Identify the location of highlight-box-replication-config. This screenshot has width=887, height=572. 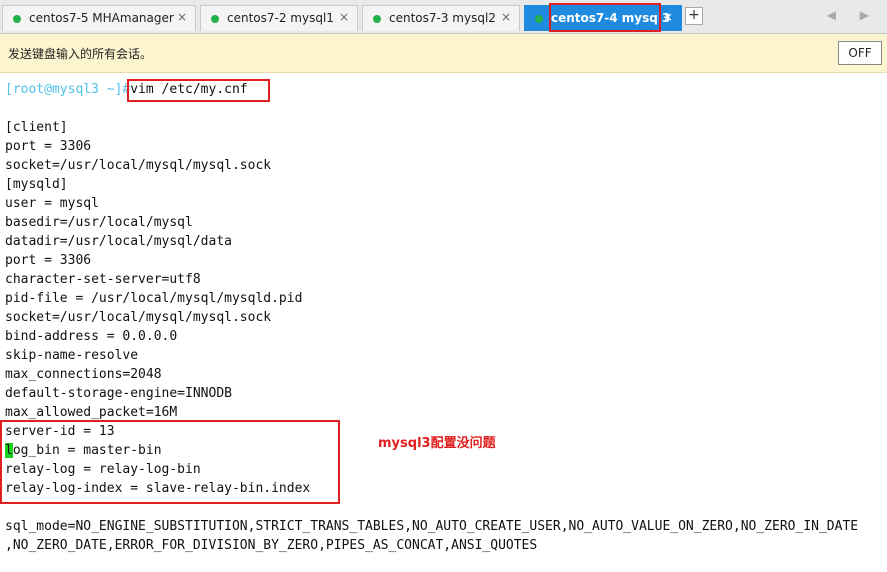
(170, 462).